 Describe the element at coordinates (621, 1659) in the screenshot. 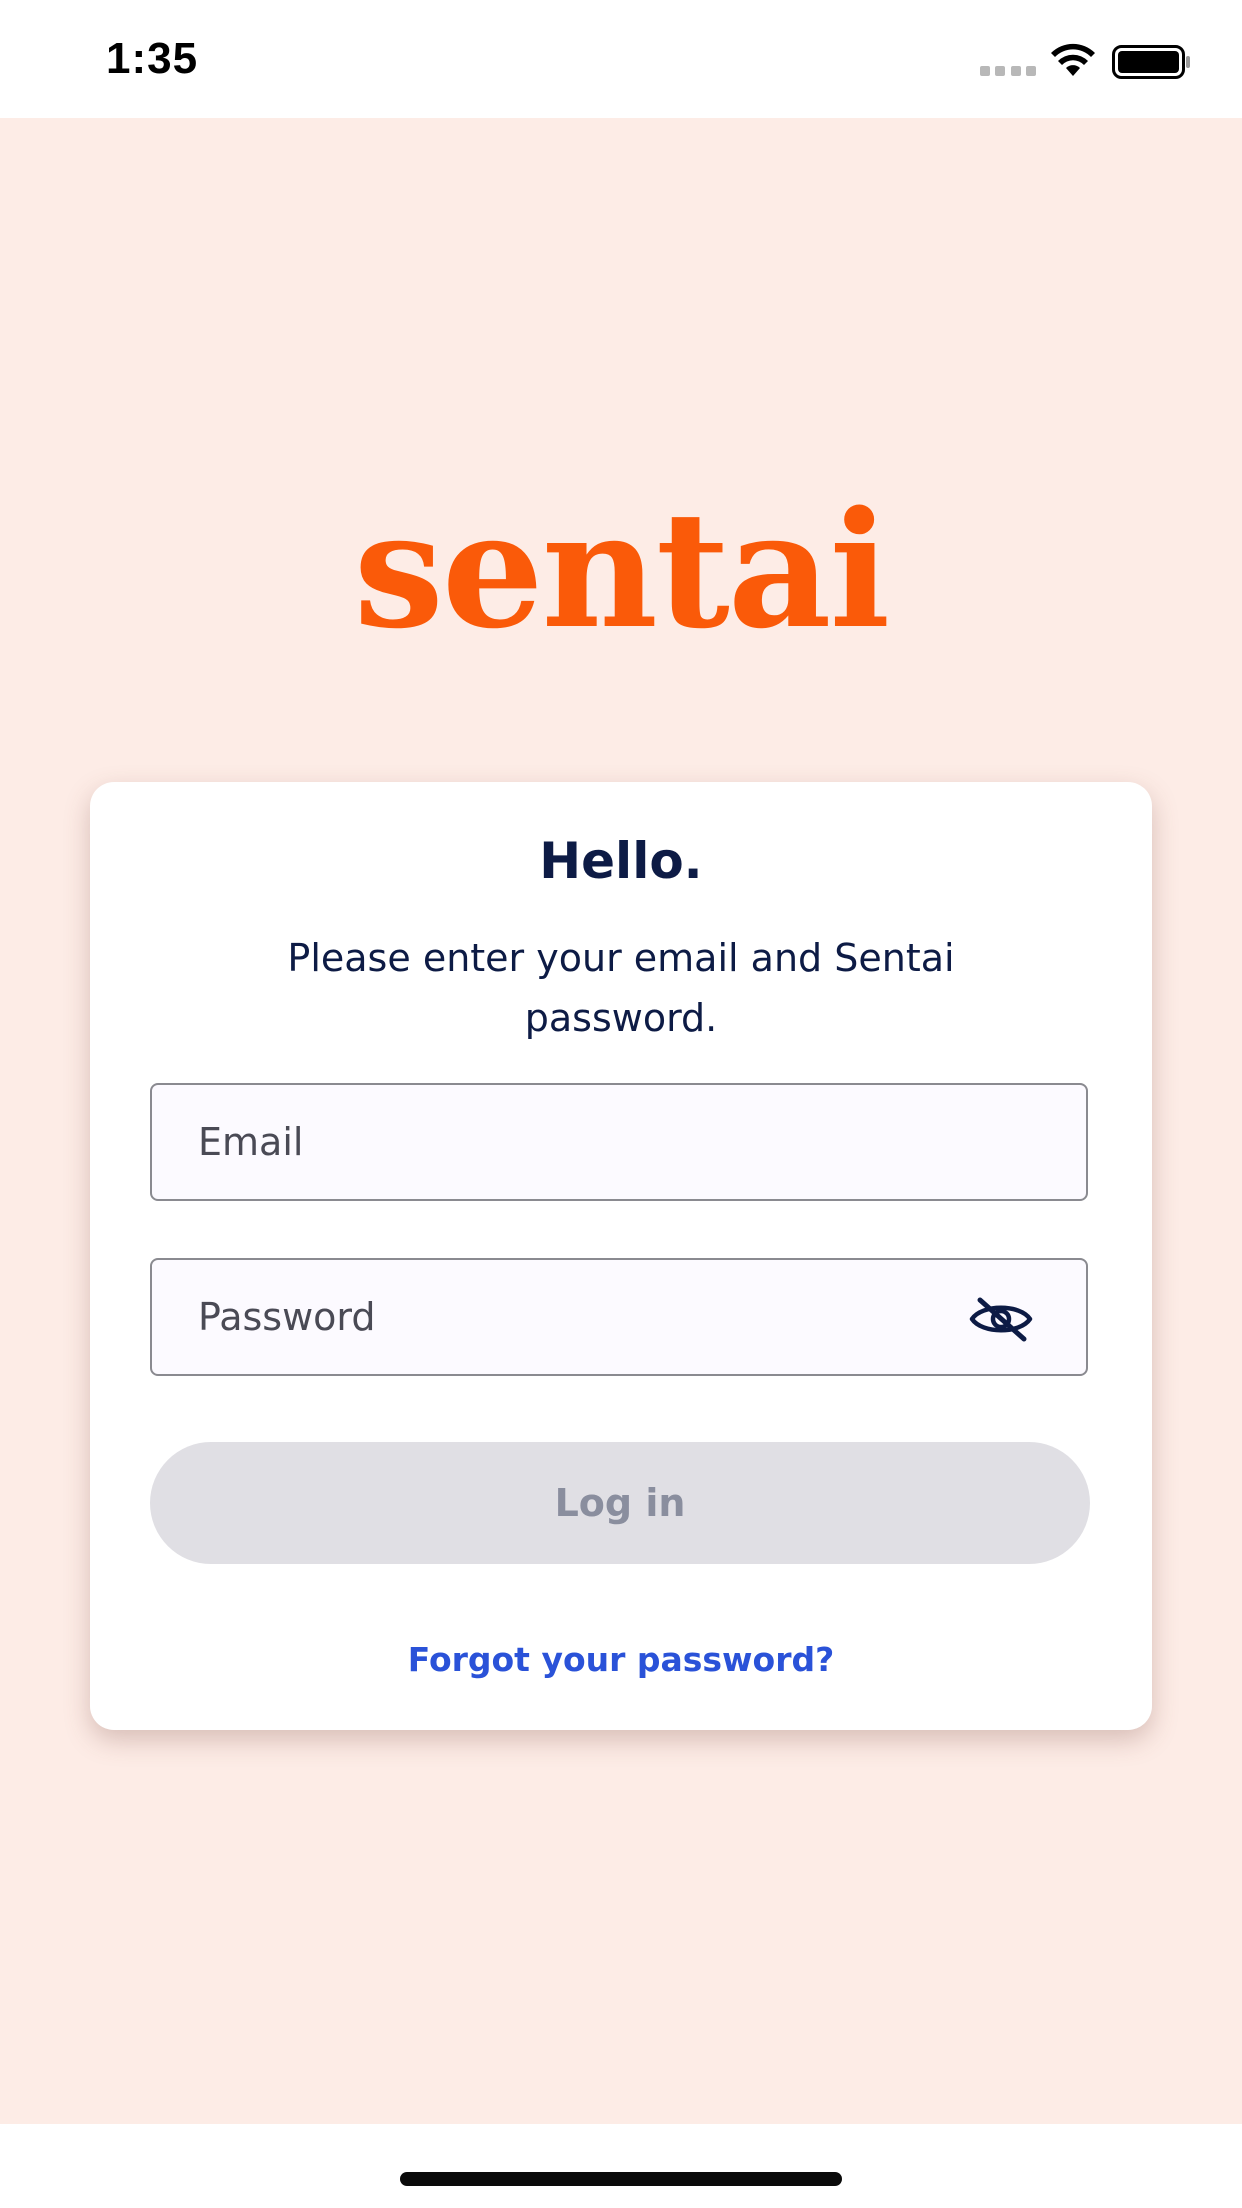

I see `forgot-password-link: Forgot your password?` at that location.